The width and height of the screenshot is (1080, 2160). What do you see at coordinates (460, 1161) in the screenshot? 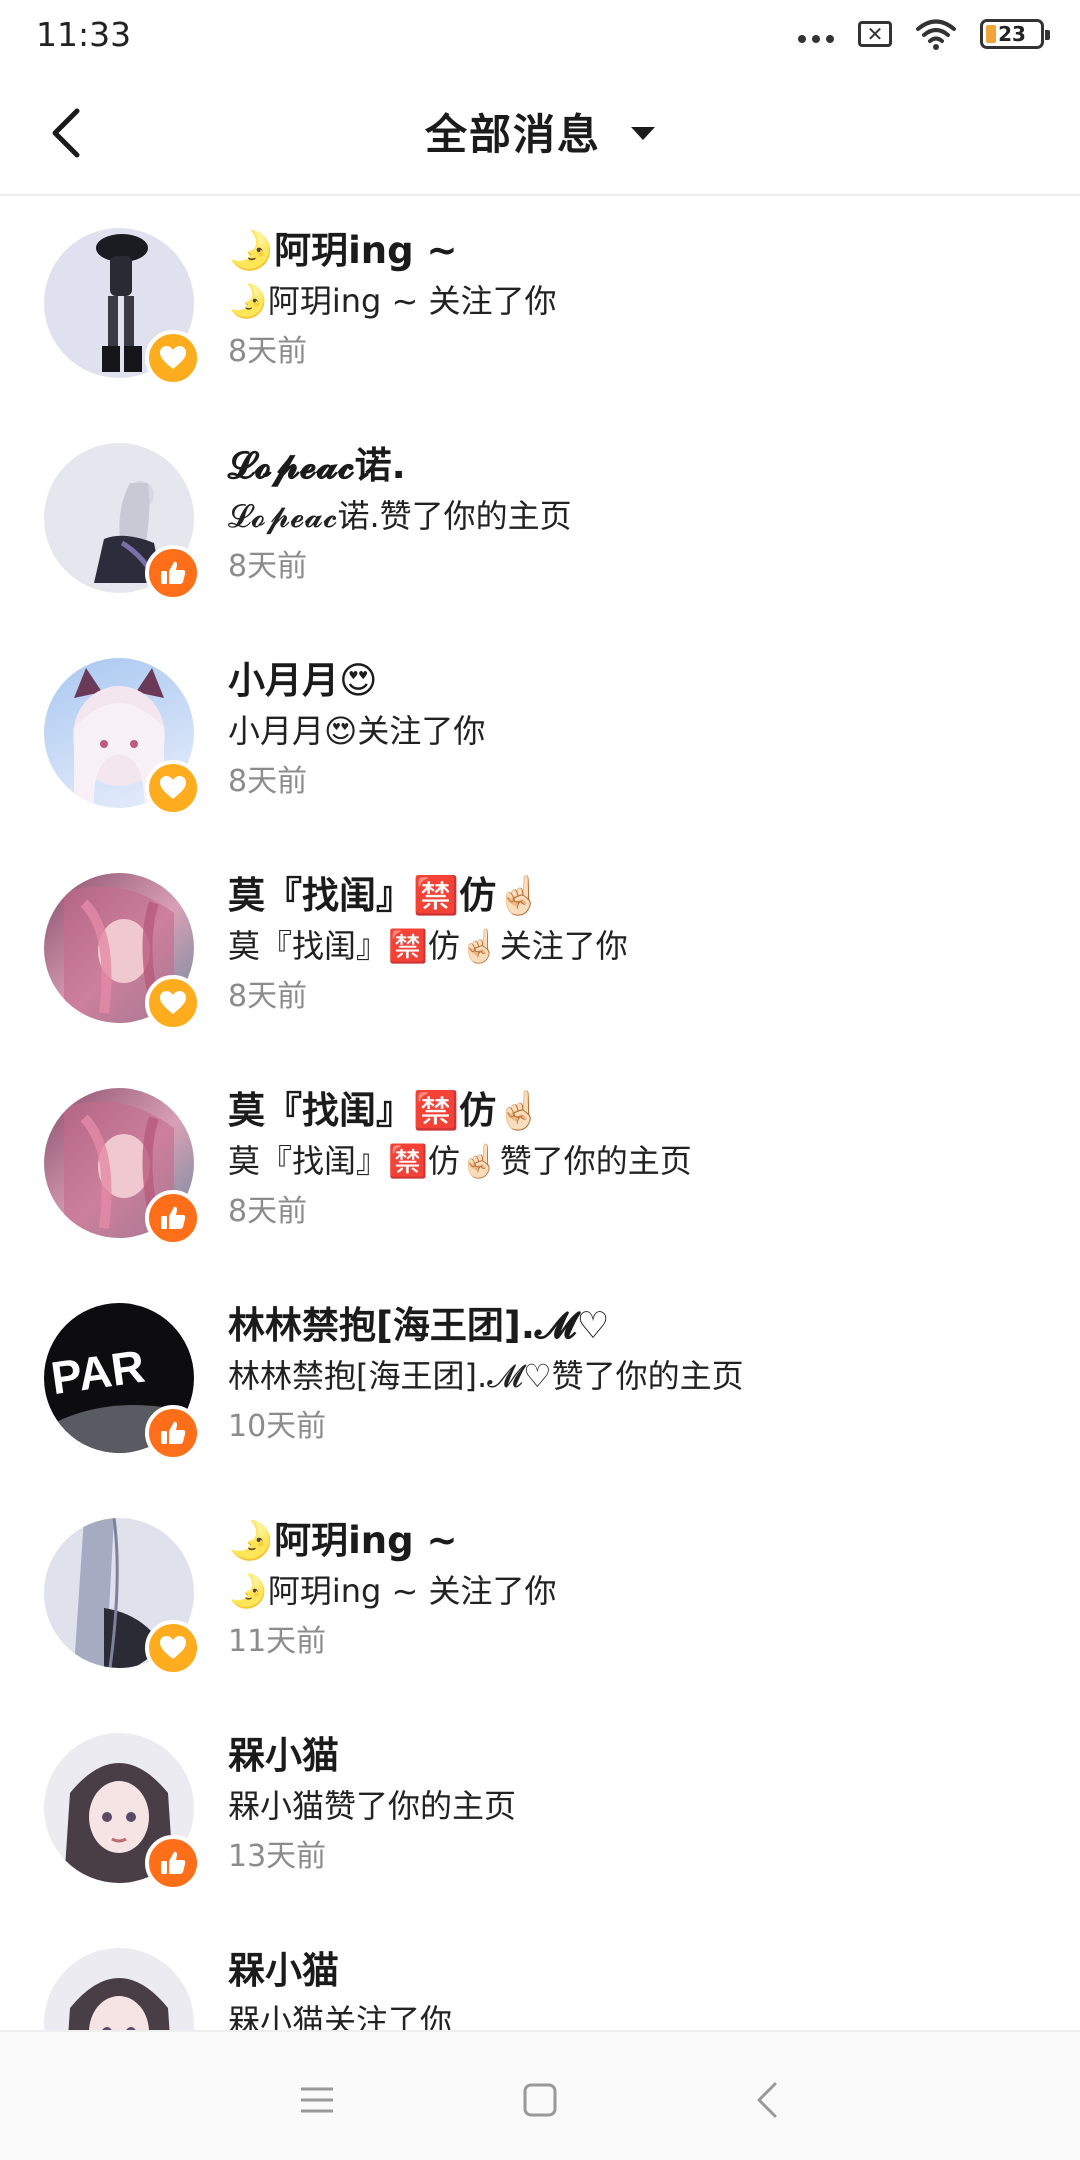
I see `notification-message: 莫『找闺』🈲仿☝🏻赞了你的主页` at bounding box center [460, 1161].